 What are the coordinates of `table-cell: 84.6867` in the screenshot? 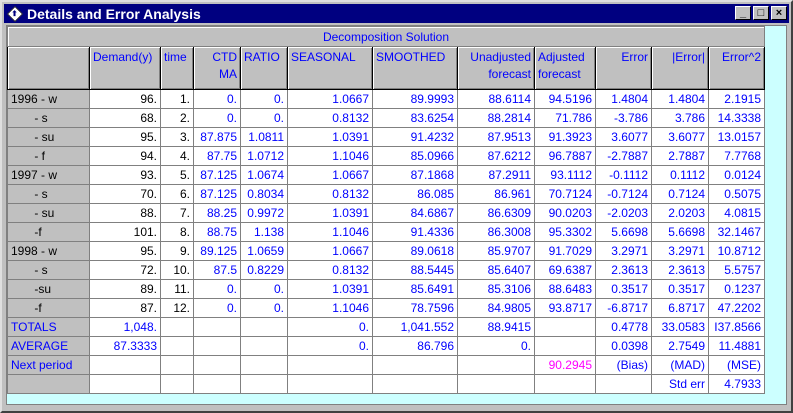 It's located at (415, 213).